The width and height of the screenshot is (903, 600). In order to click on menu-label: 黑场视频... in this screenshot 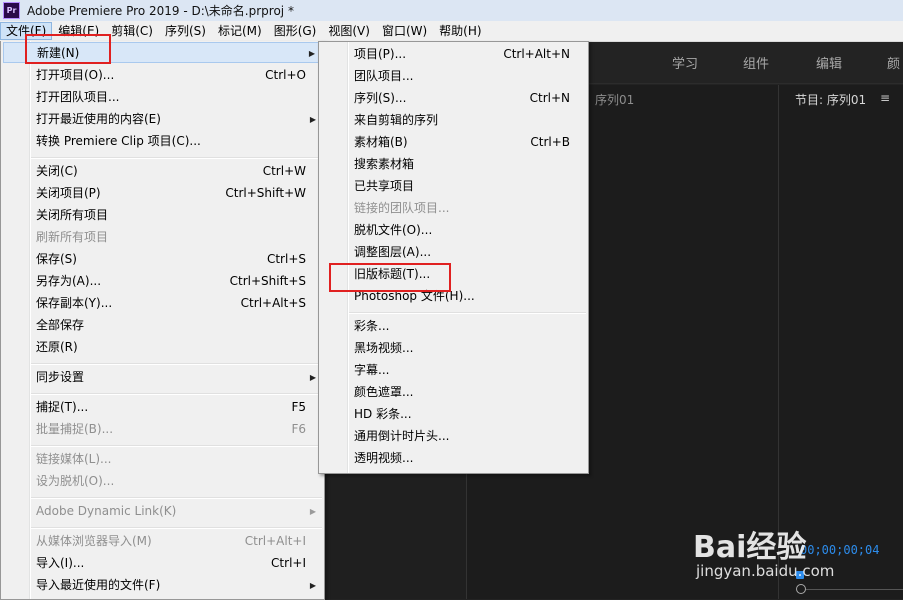, I will do `click(384, 348)`.